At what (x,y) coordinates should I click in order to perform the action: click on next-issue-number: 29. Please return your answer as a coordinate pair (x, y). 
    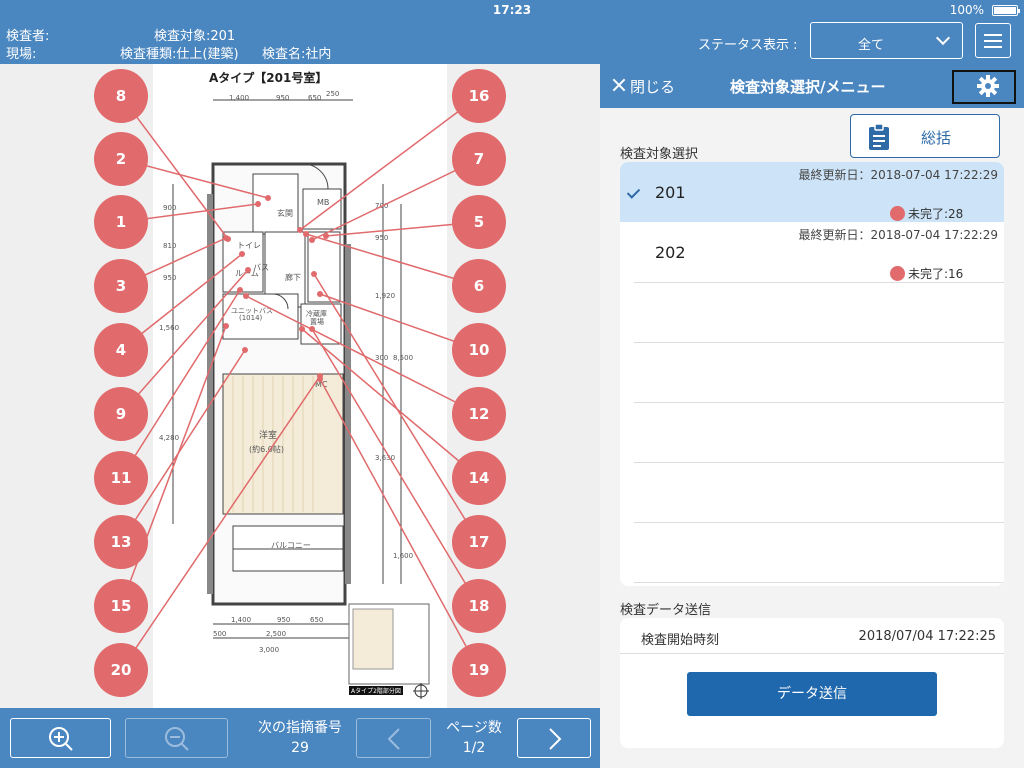
    Looking at the image, I should click on (300, 748).